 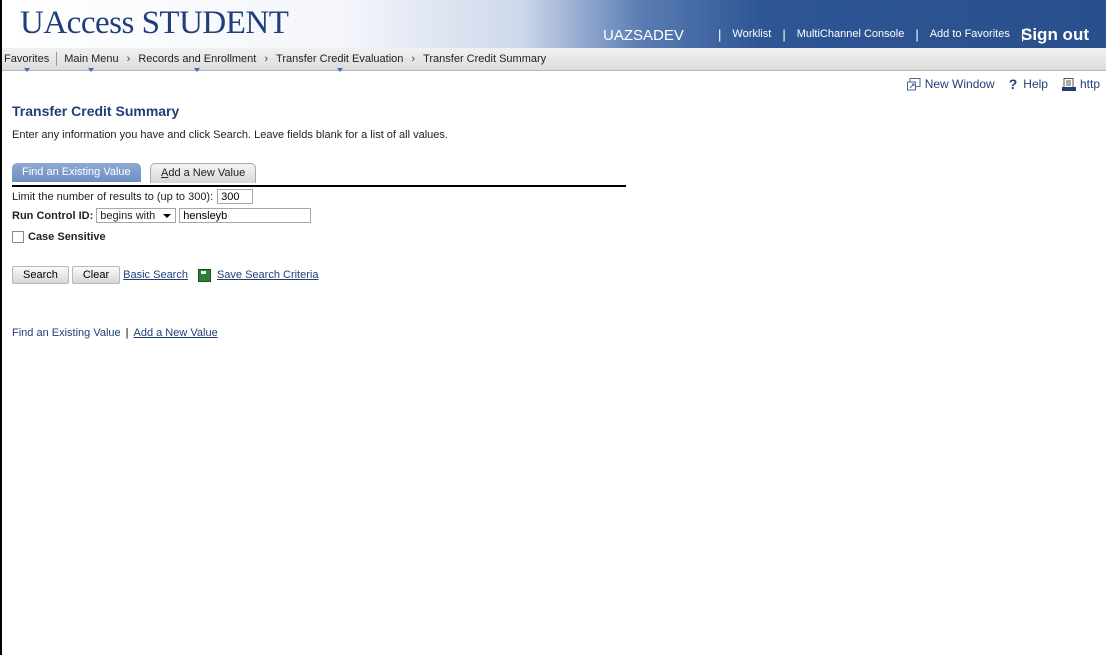 I want to click on http-page-icon, so click(x=1068, y=84).